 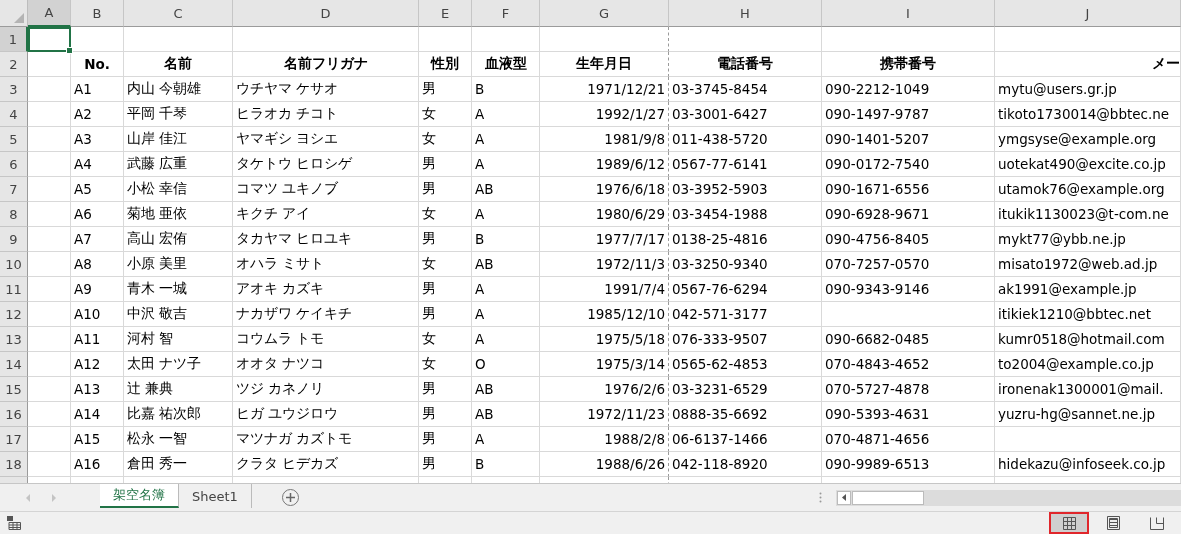 I want to click on triangle-icon, so click(x=19, y=18).